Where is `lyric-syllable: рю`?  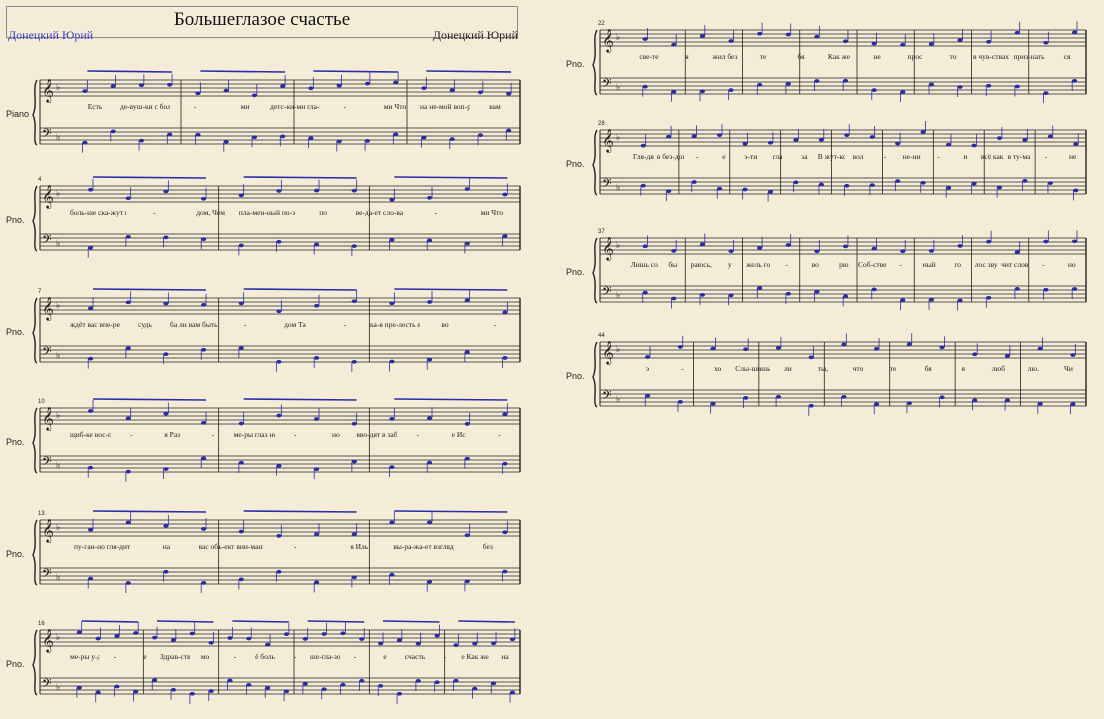
lyric-syllable: рю is located at coordinates (844, 264).